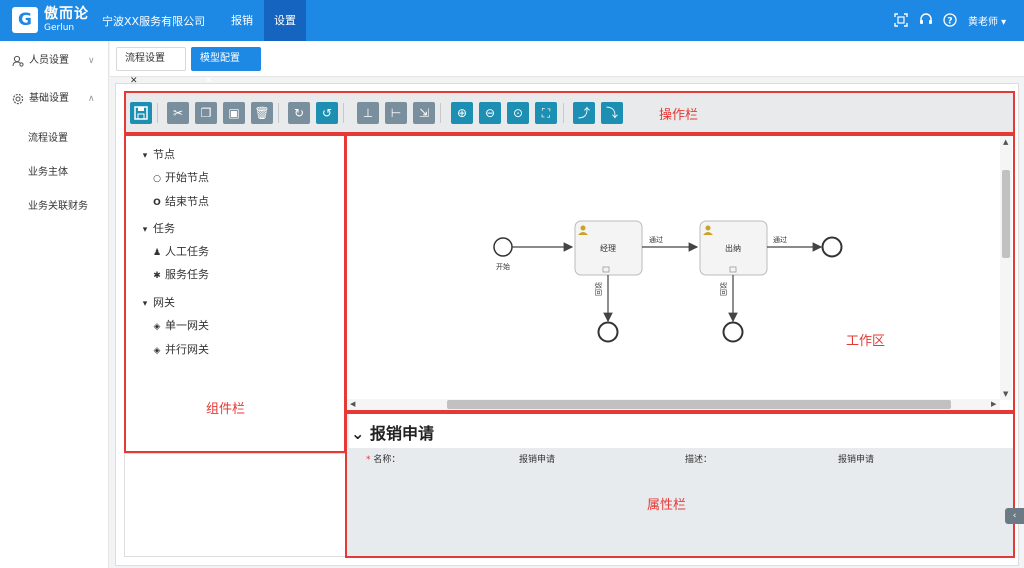 This screenshot has height=568, width=1024. What do you see at coordinates (667, 505) in the screenshot?
I see `properties-label: 属性栏` at bounding box center [667, 505].